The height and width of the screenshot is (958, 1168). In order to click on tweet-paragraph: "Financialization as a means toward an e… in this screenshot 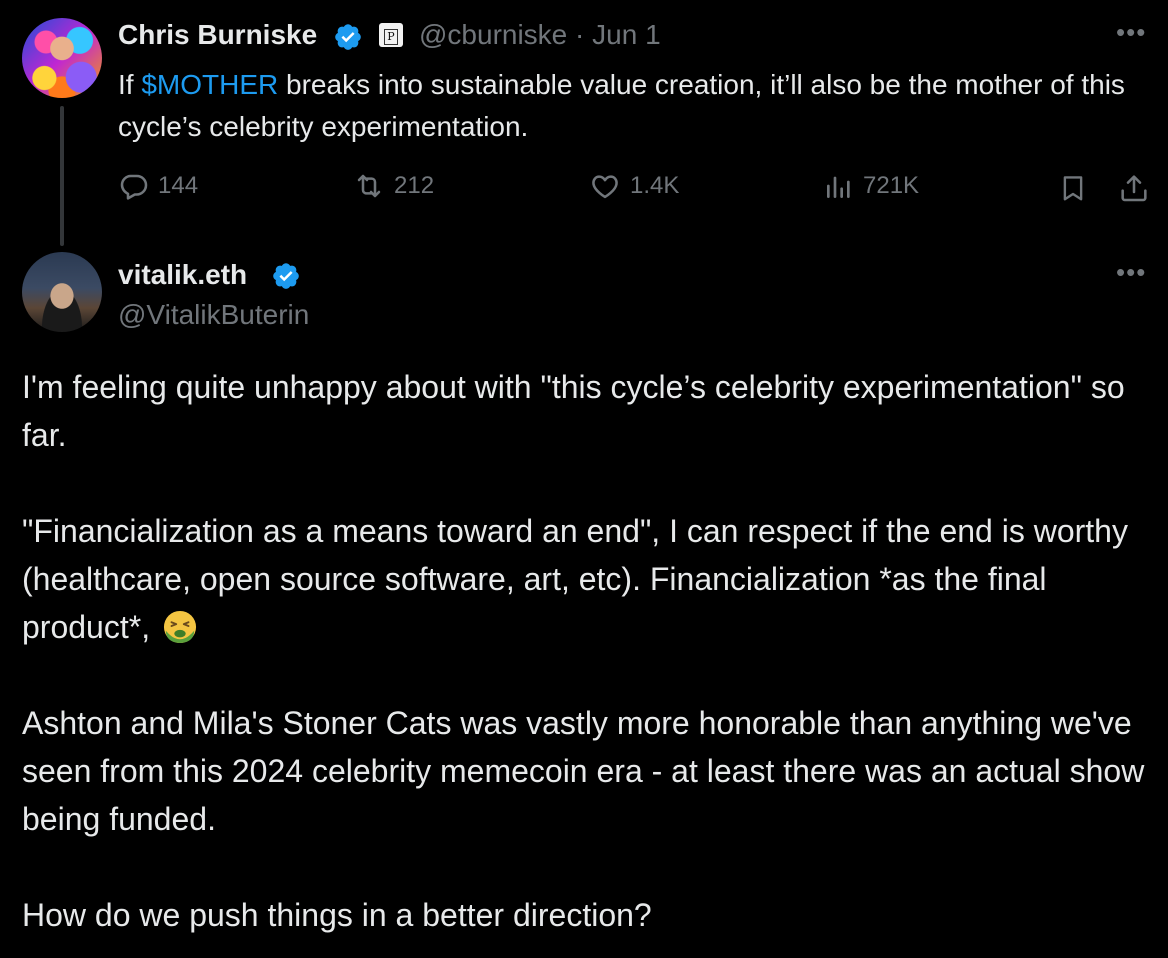, I will do `click(575, 579)`.